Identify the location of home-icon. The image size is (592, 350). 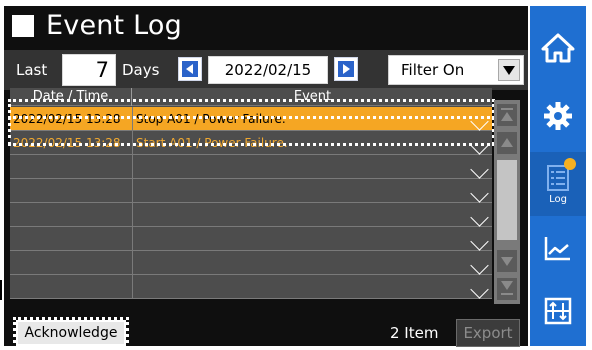
(558, 48).